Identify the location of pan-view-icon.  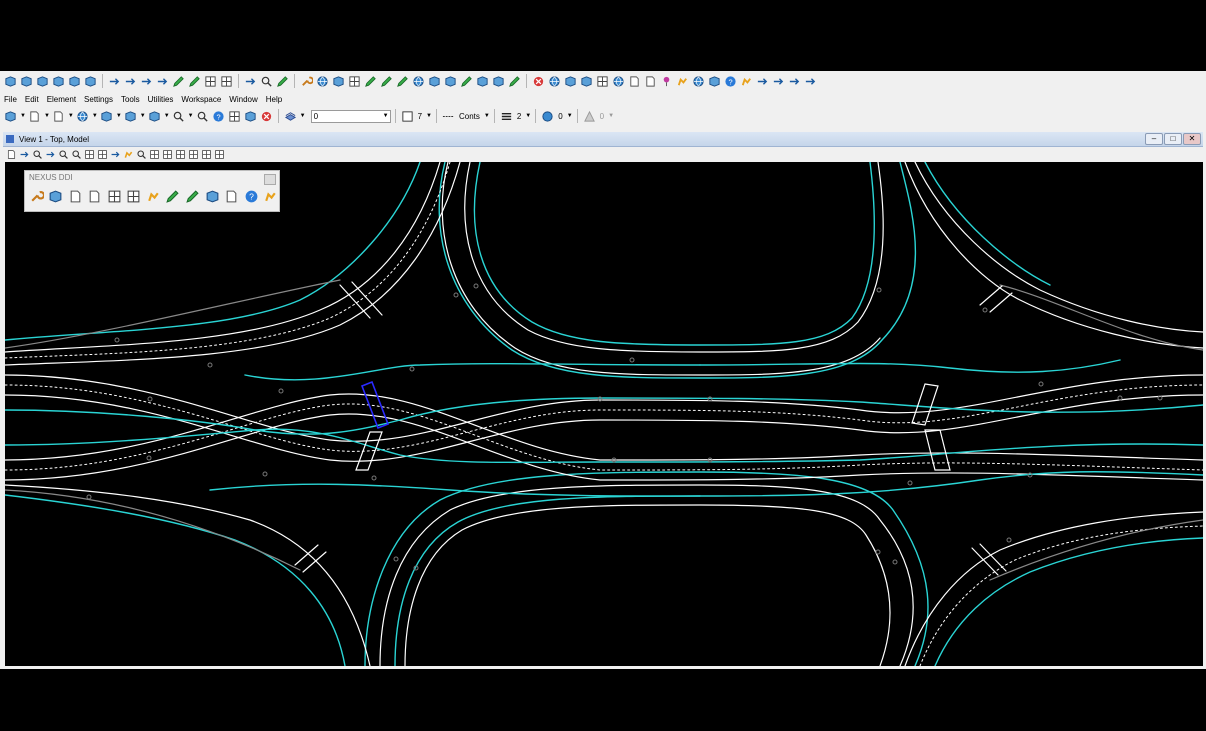
(128, 154).